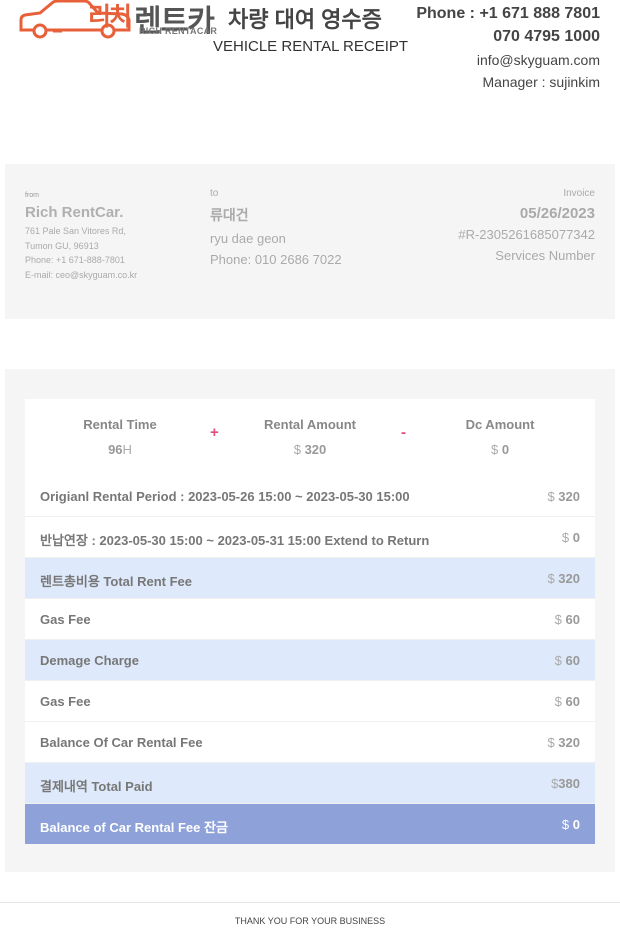  What do you see at coordinates (81, 274) in the screenshot?
I see `from-email: E-mail: ceo@skyguam.co.kr` at bounding box center [81, 274].